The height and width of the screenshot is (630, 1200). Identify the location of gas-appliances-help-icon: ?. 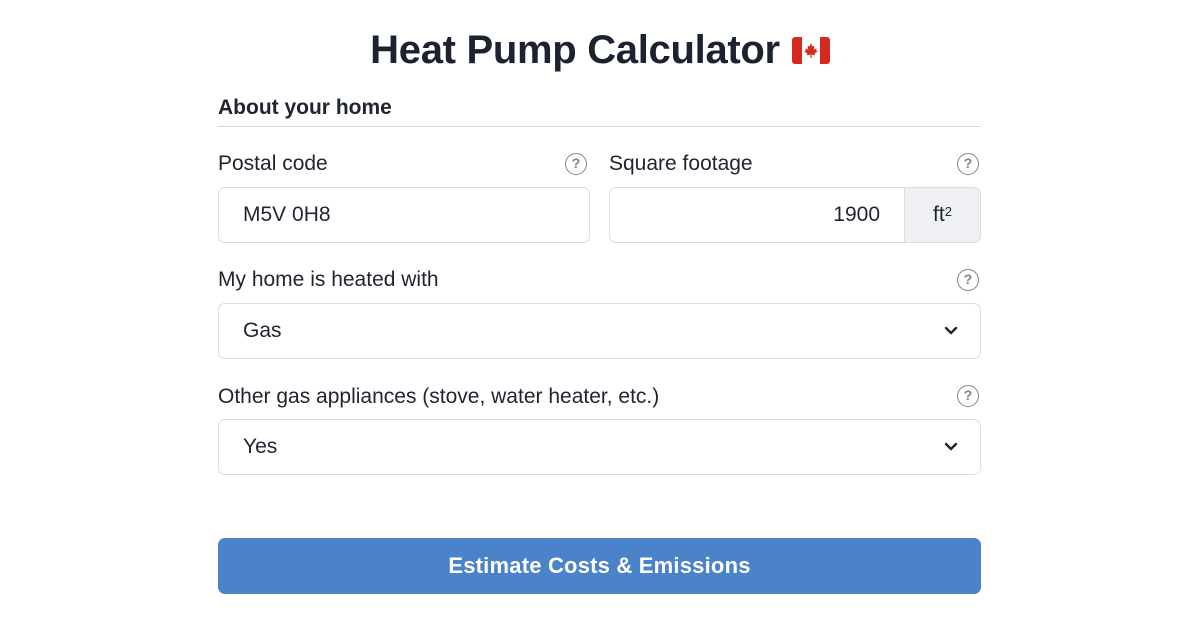
(968, 396).